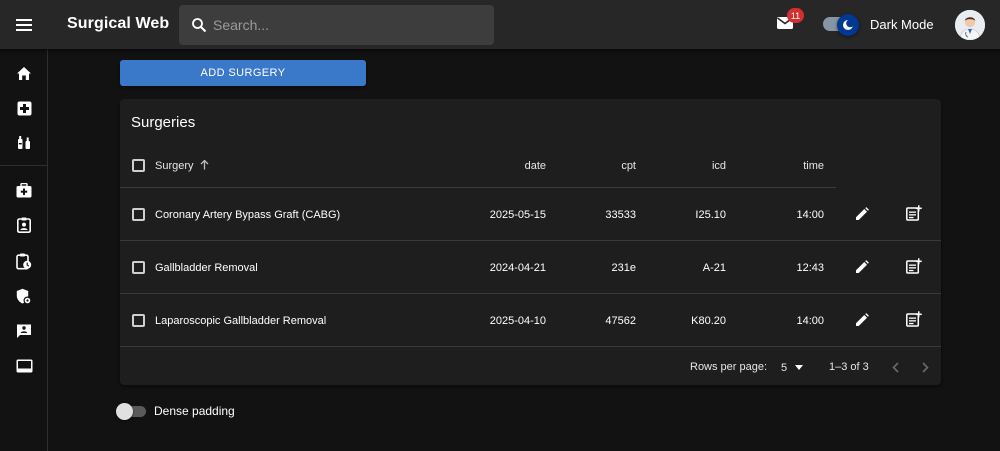 The height and width of the screenshot is (451, 1000). I want to click on table-title: Surgeries, so click(163, 122).